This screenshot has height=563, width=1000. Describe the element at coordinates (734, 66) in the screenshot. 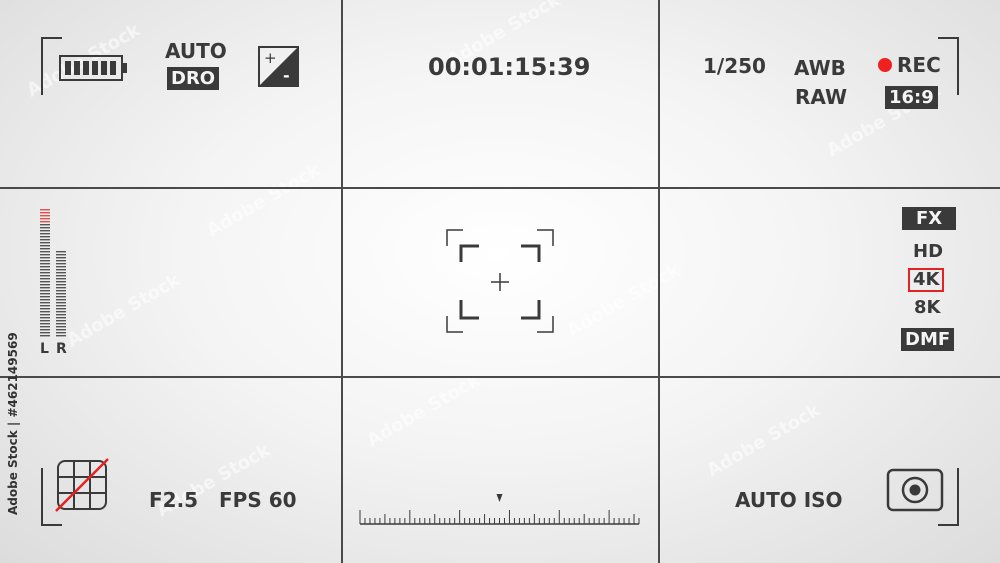

I see `shutter-speed: 1/250` at that location.